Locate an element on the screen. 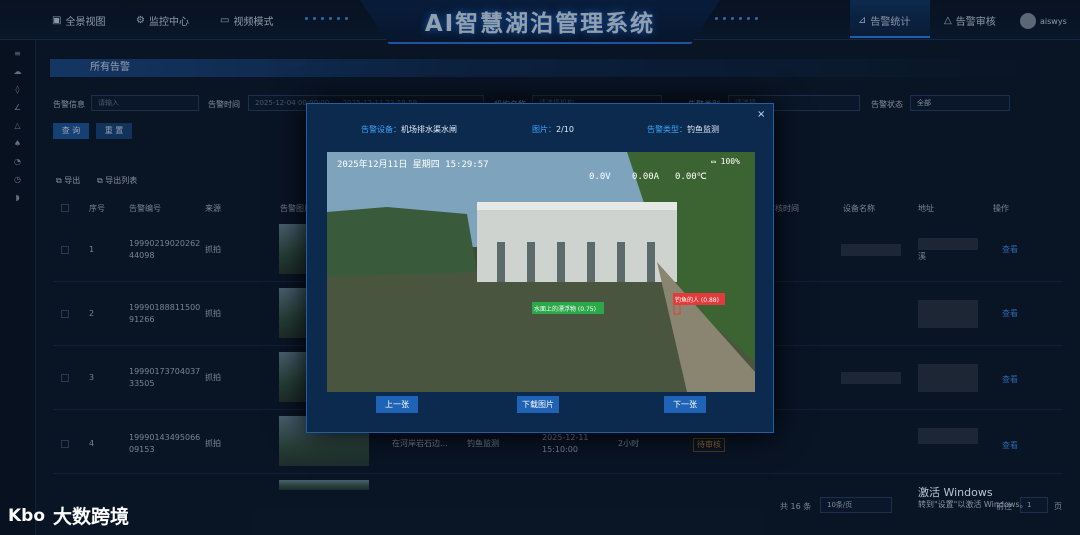  photo-temp: 0.00℃ is located at coordinates (691, 177).